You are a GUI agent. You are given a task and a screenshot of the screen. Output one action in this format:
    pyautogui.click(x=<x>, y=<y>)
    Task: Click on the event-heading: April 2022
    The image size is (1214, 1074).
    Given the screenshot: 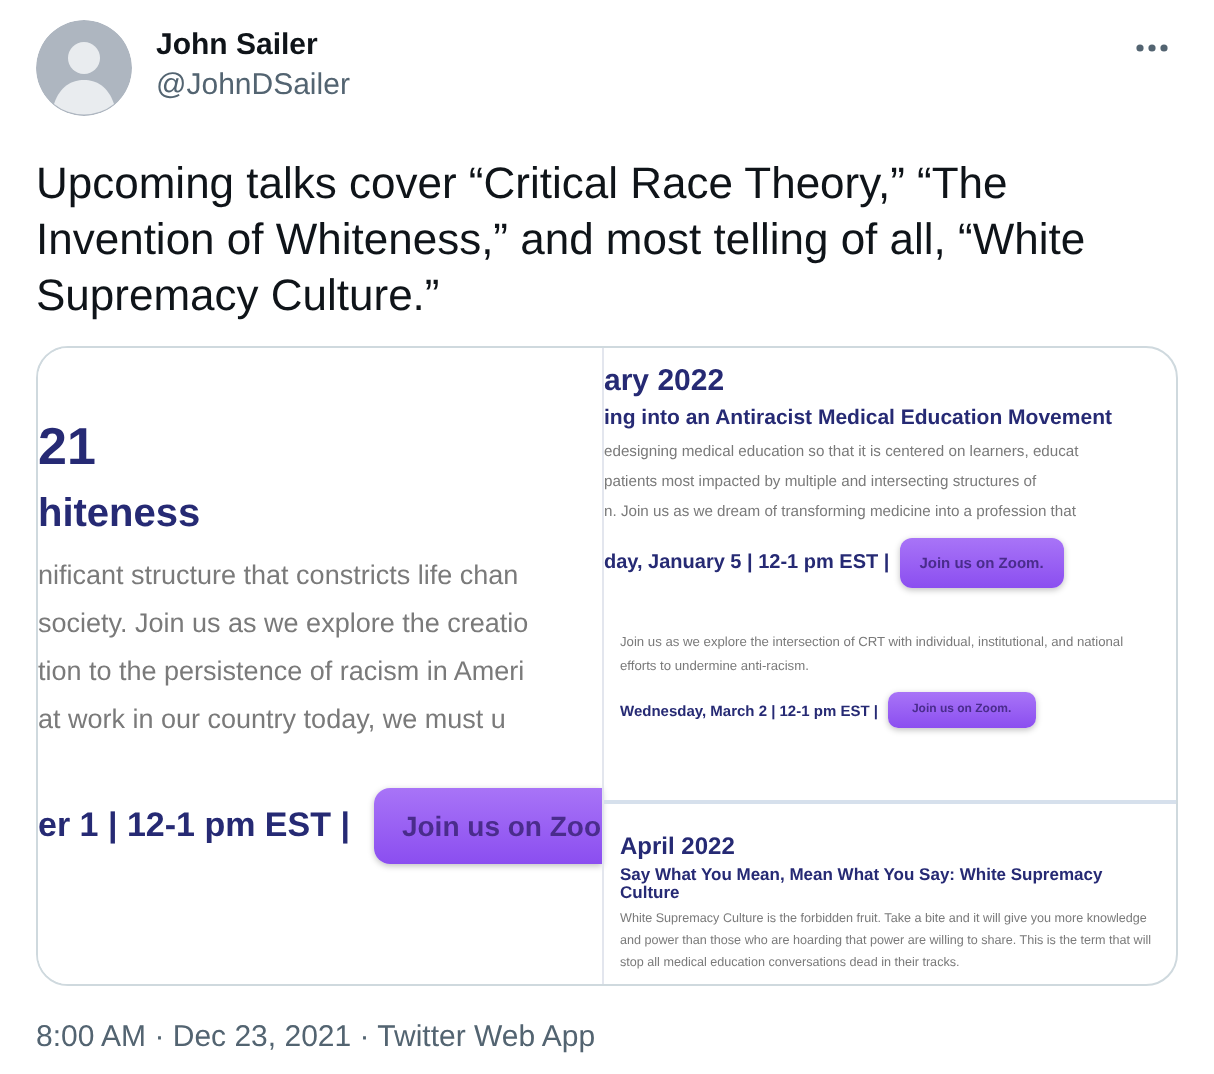 What is the action you would take?
    pyautogui.click(x=678, y=846)
    